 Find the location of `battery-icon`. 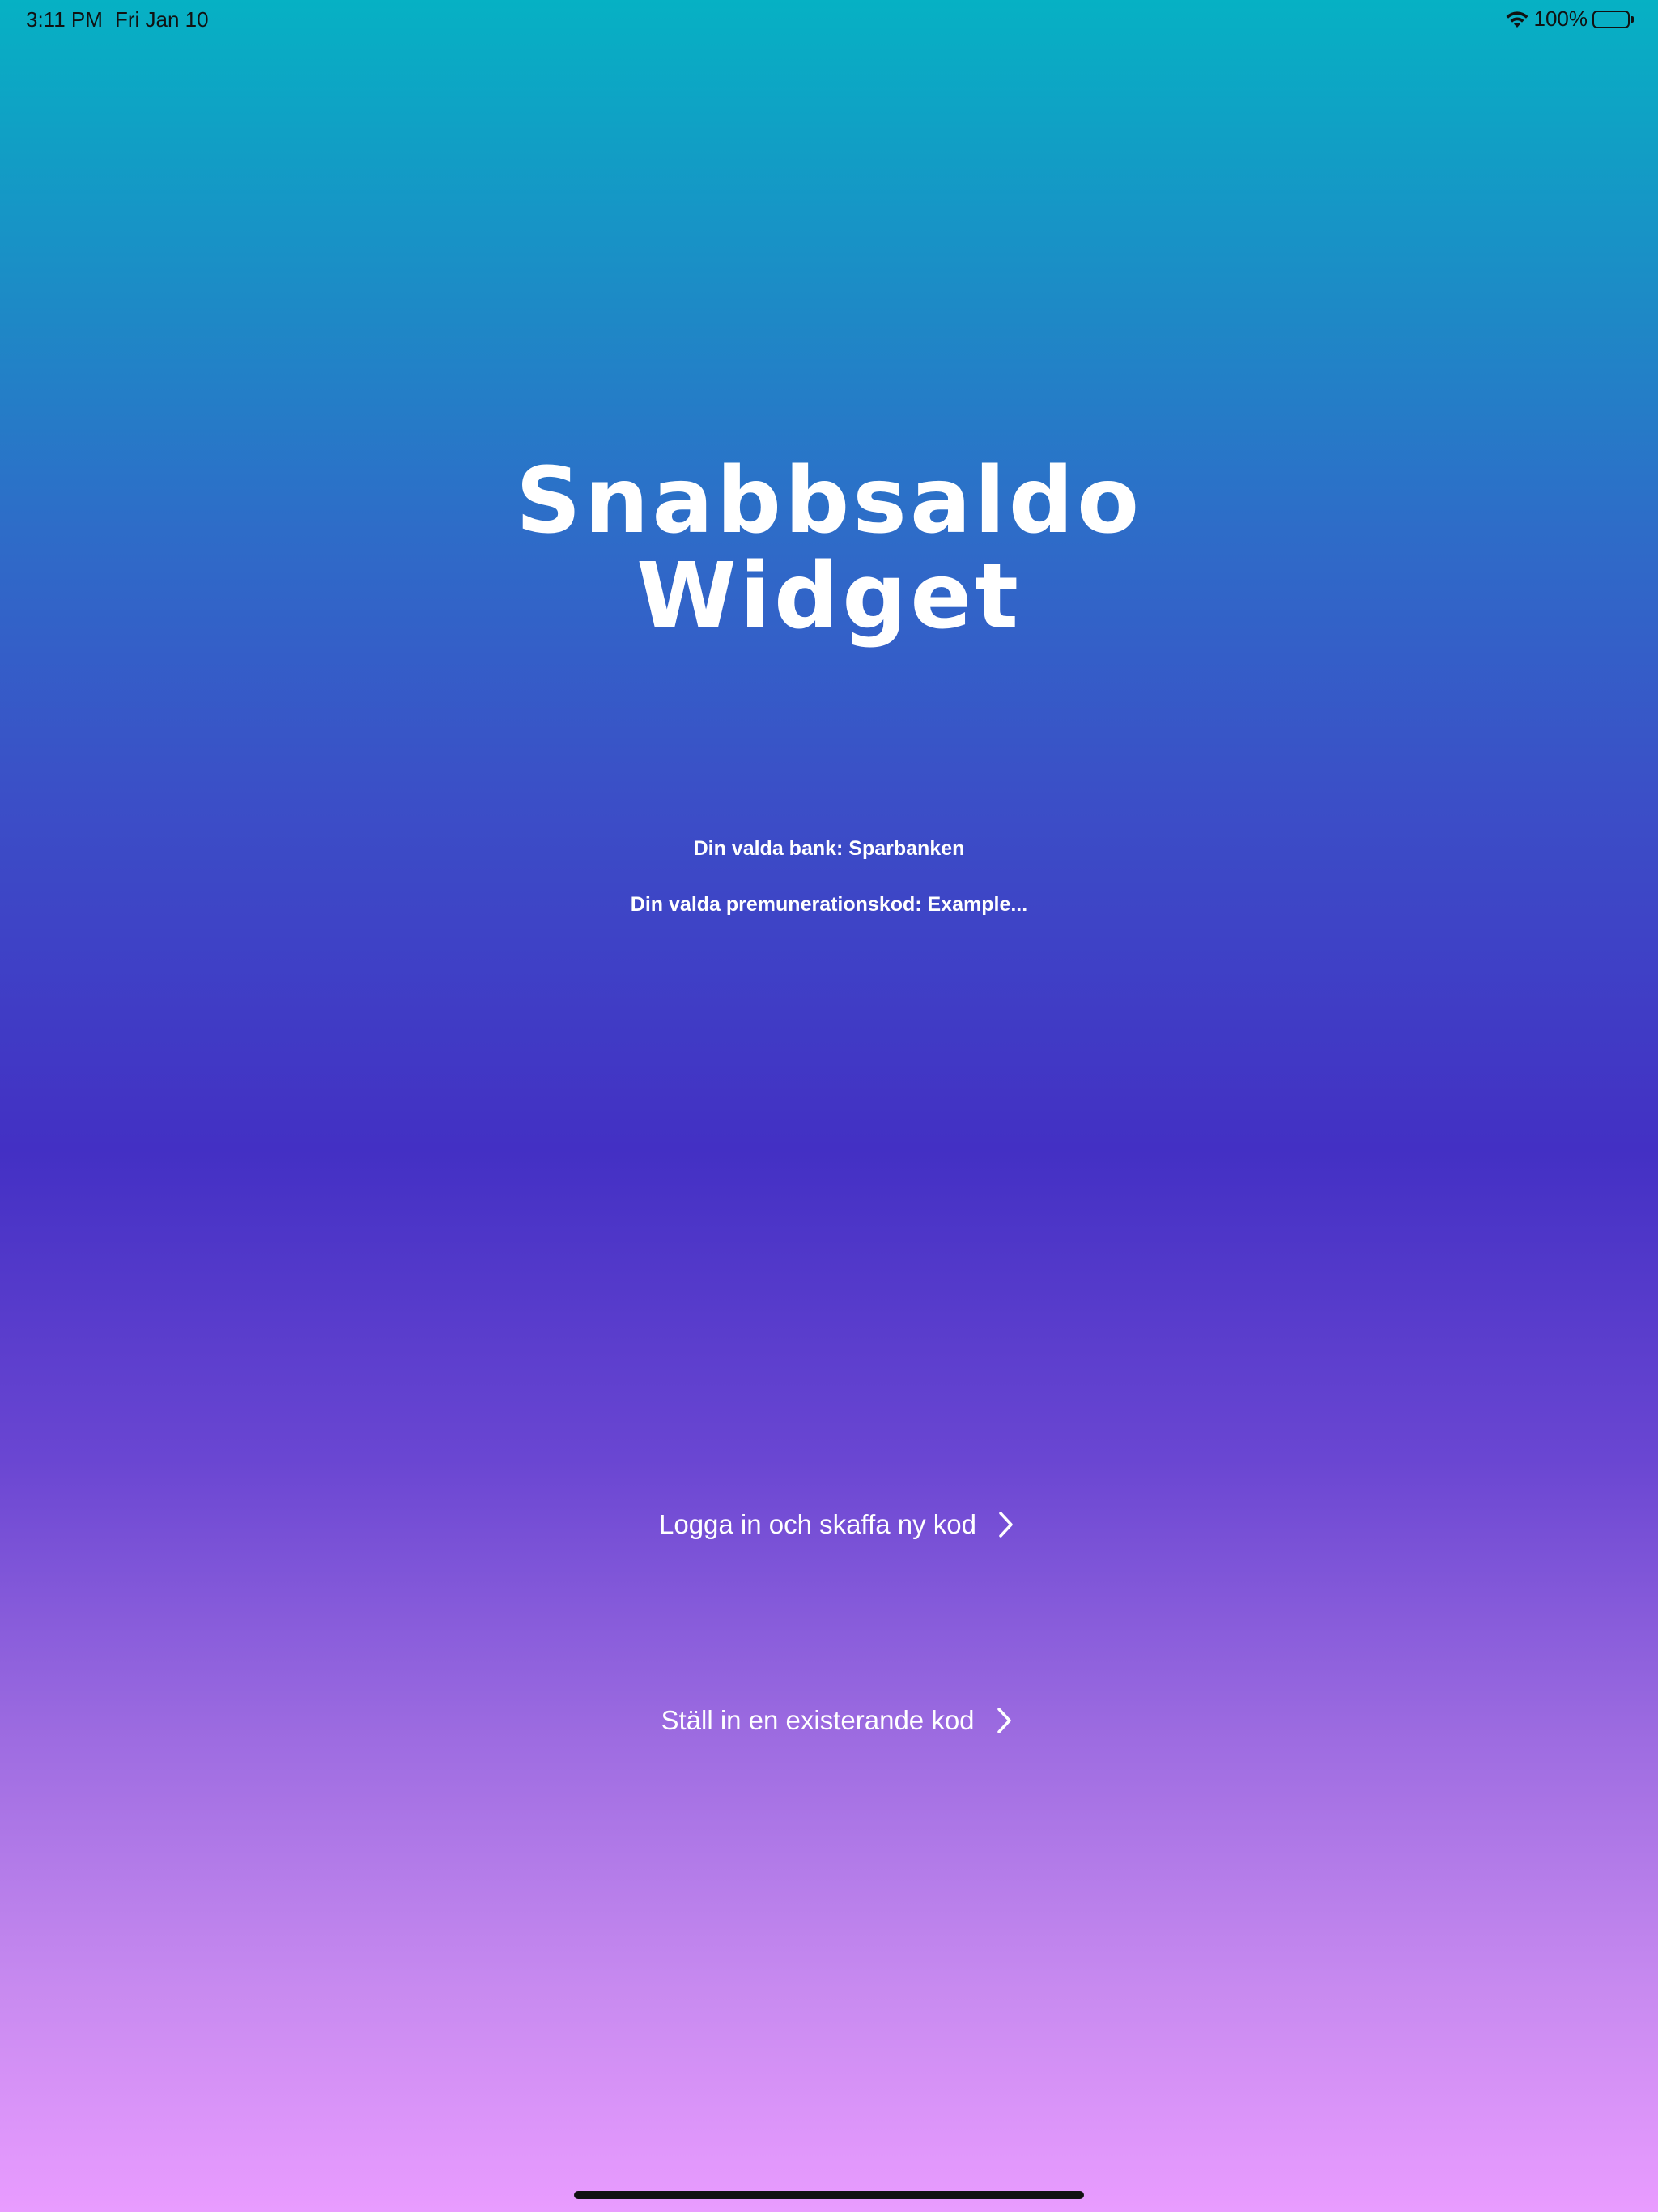

battery-icon is located at coordinates (1613, 19).